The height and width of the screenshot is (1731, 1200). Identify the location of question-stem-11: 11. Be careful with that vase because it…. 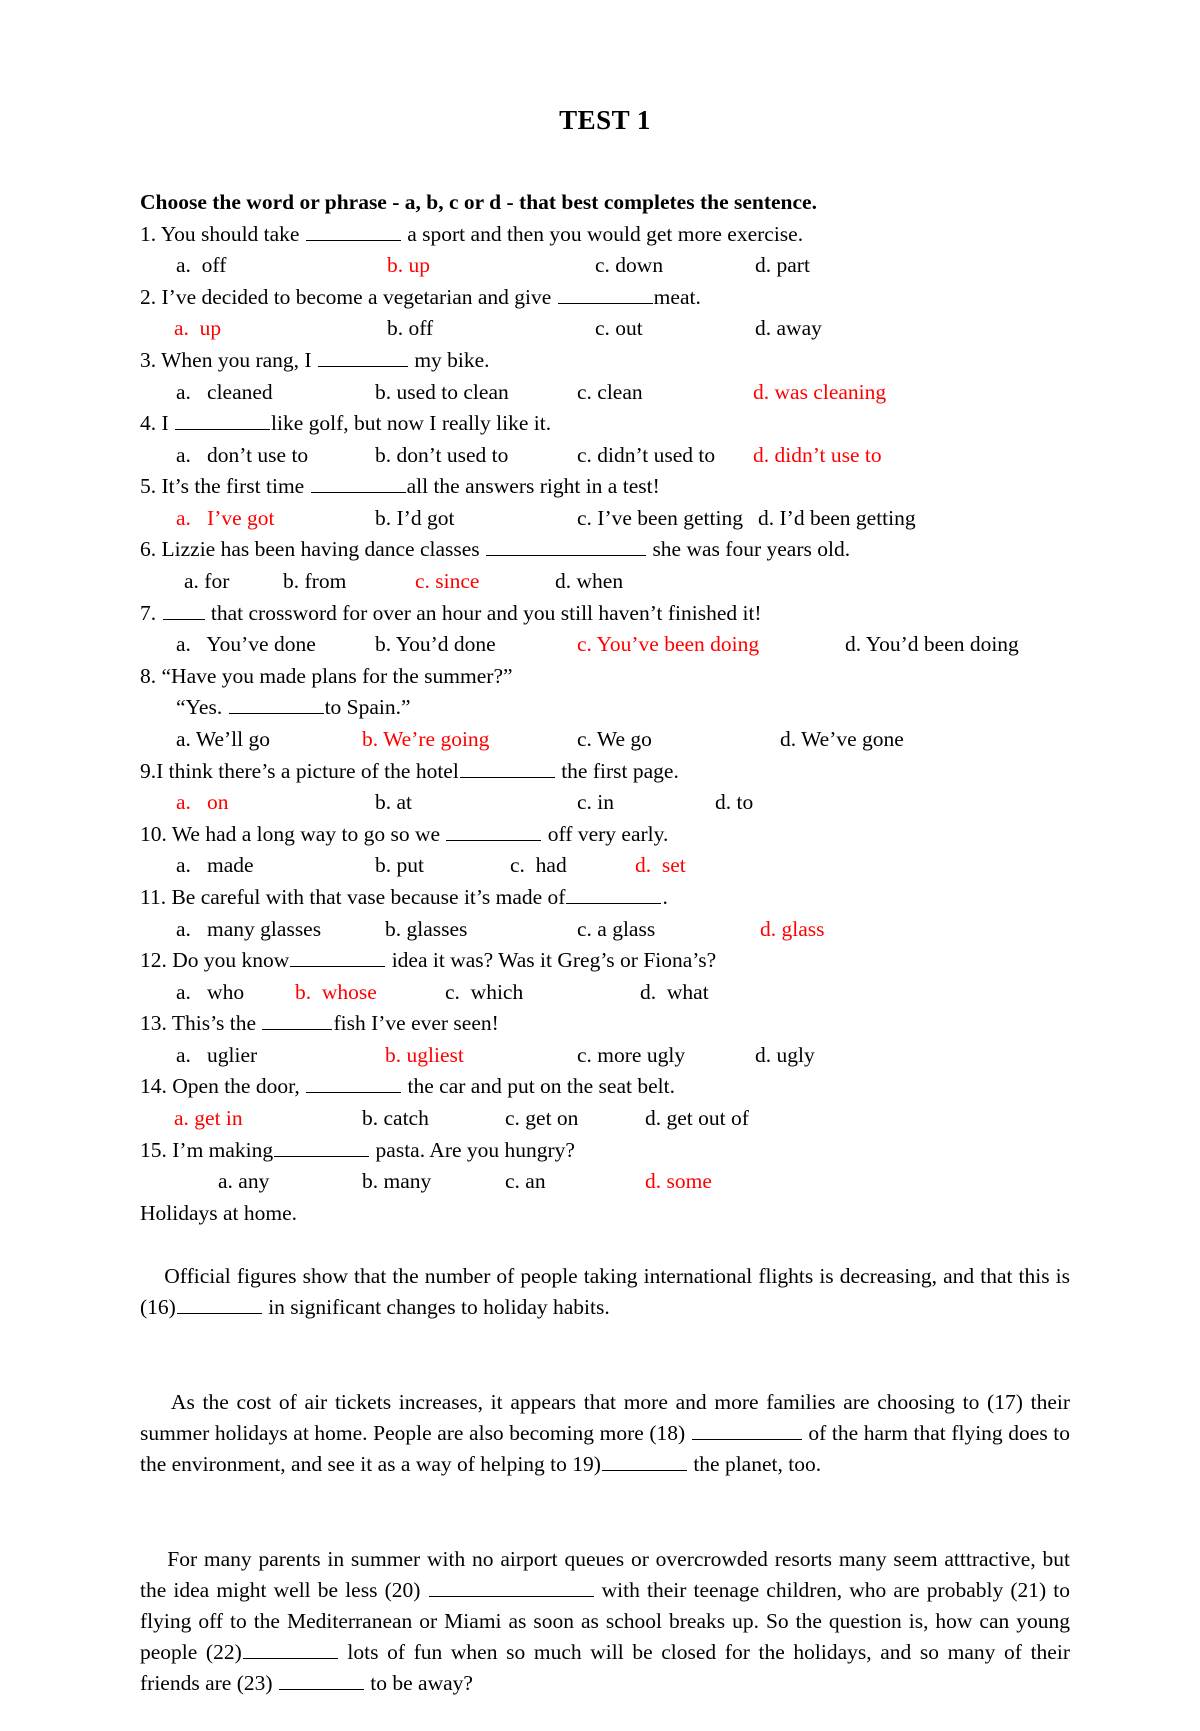
(605, 898).